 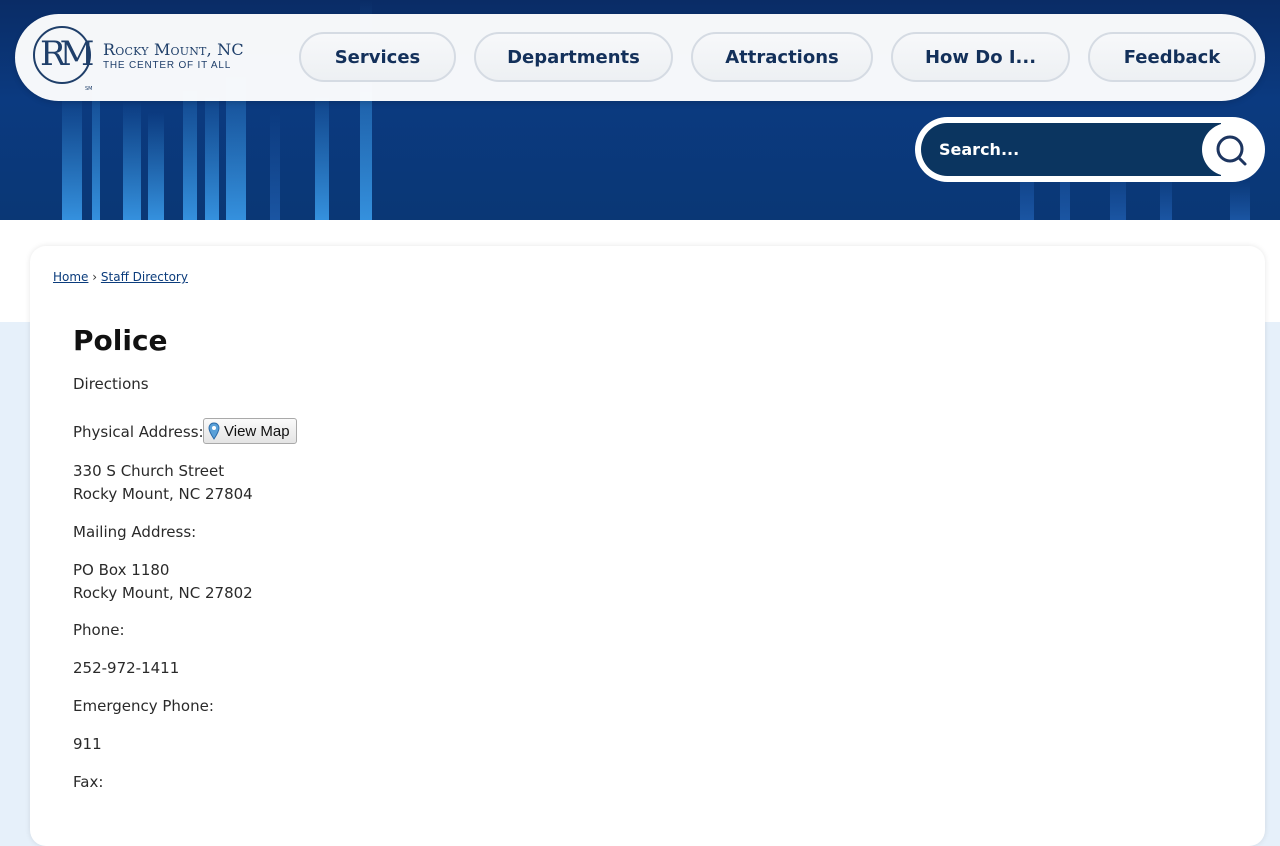 What do you see at coordinates (167, 65) in the screenshot?
I see `site-tagline: THE CENTER OF IT ALL` at bounding box center [167, 65].